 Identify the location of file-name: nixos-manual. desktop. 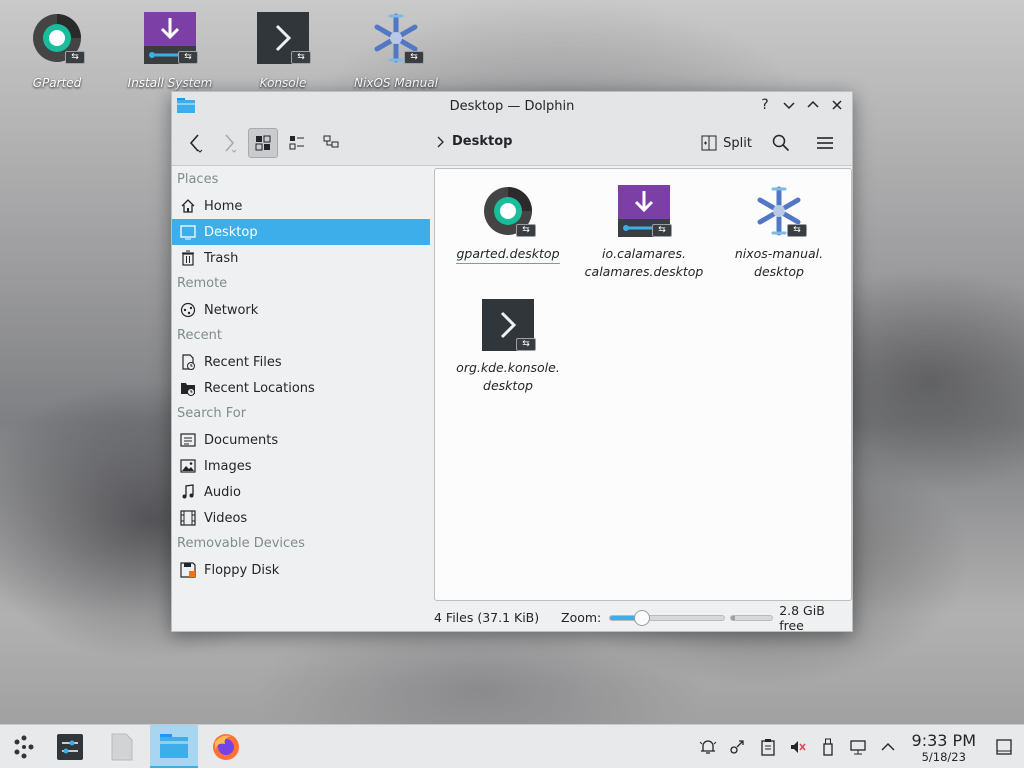
(779, 262).